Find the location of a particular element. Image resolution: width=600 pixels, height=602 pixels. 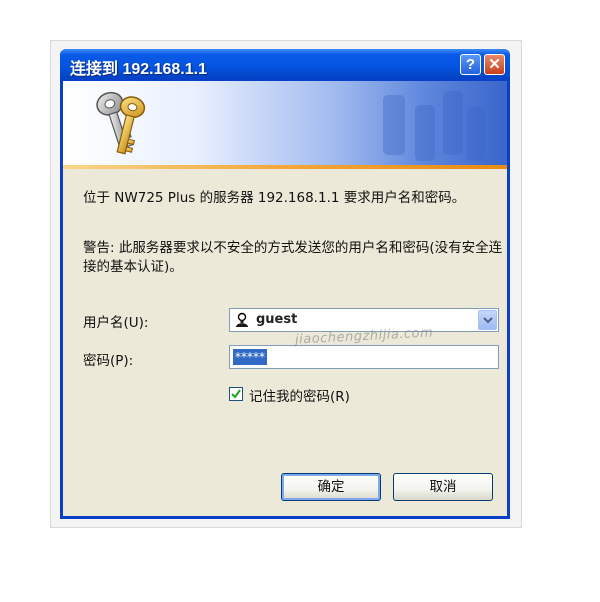

title-bar: 连接到 192.168.1.1 ? ✕ is located at coordinates (285, 65).